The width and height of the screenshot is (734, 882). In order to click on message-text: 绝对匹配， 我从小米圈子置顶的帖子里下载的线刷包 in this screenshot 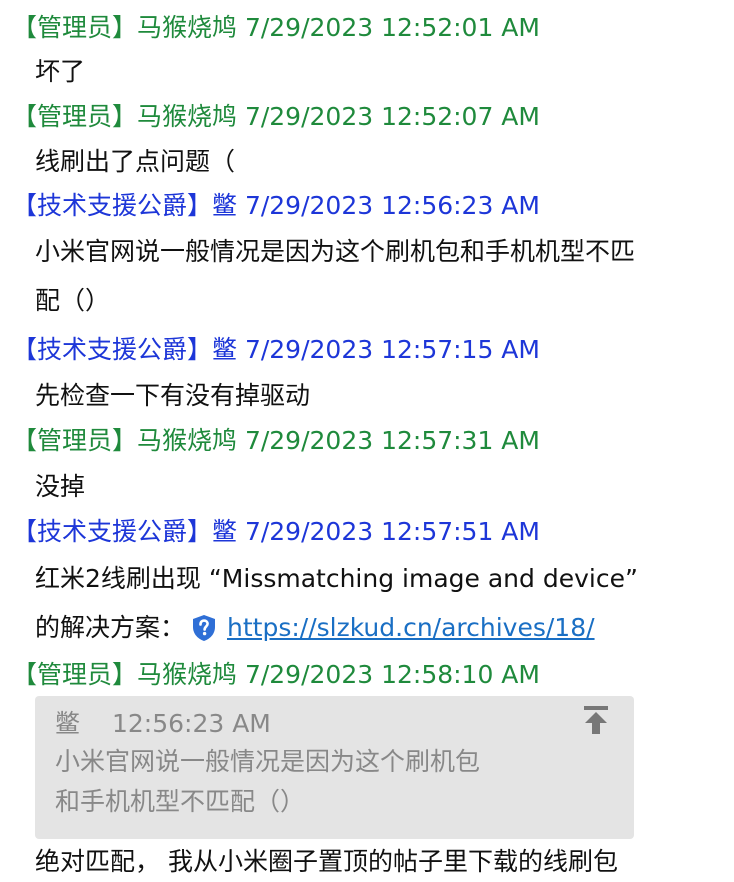, I will do `click(326, 861)`.